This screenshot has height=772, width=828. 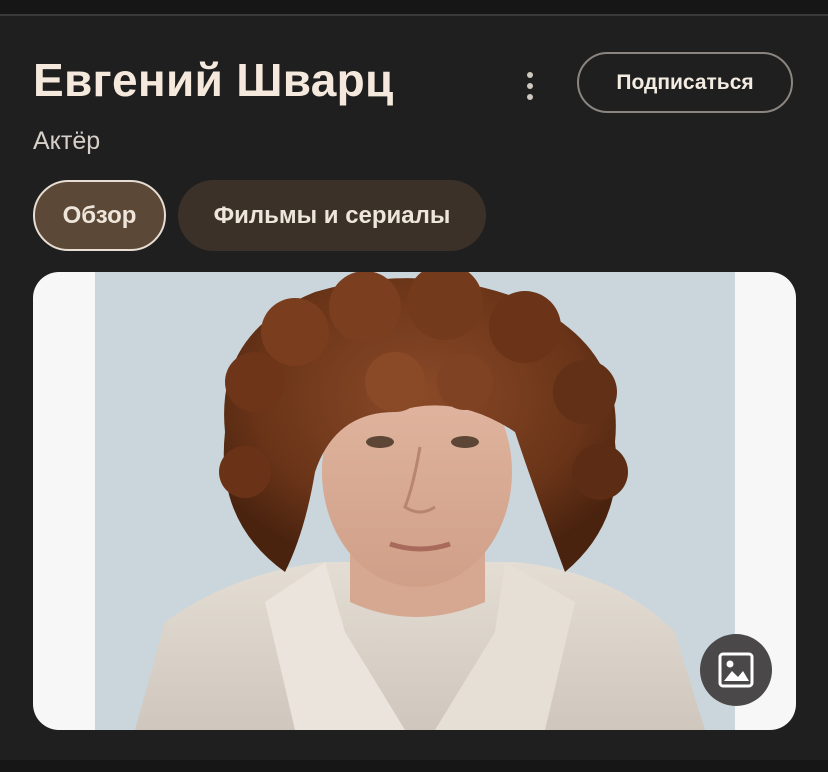 I want to click on subscribe-button: Подписаться, so click(x=685, y=82).